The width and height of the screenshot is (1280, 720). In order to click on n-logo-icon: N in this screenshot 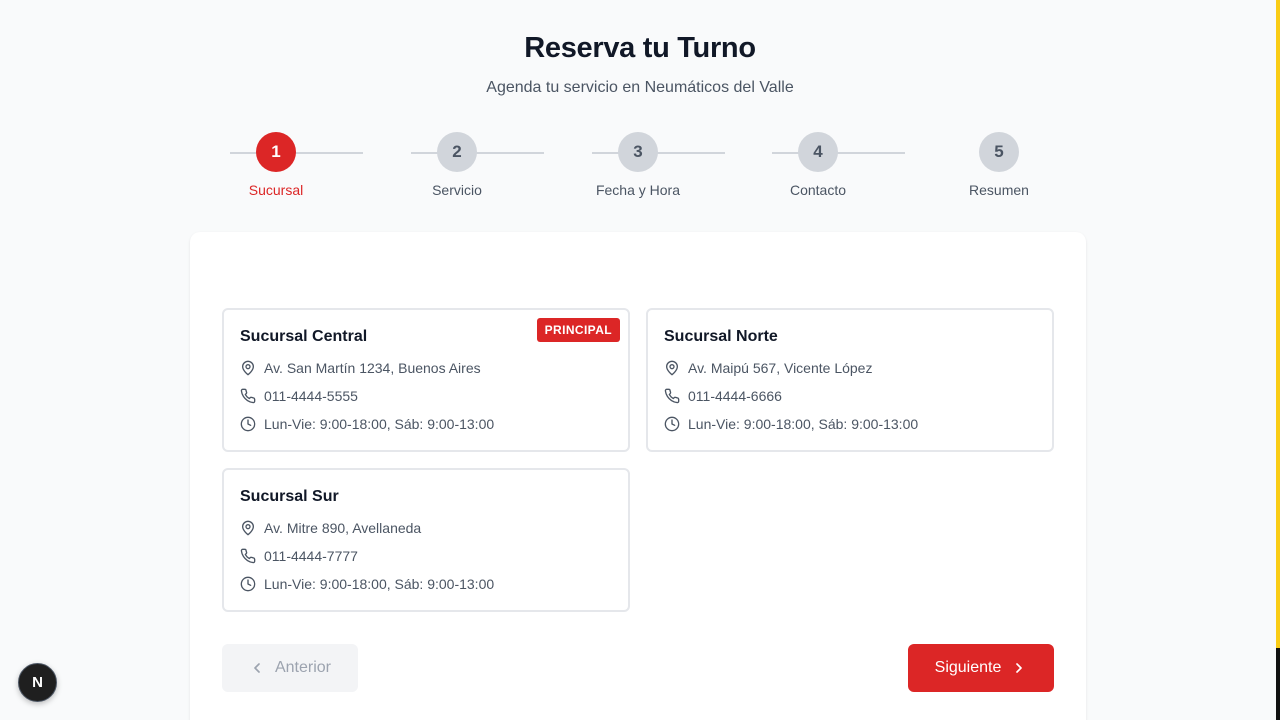, I will do `click(37, 682)`.